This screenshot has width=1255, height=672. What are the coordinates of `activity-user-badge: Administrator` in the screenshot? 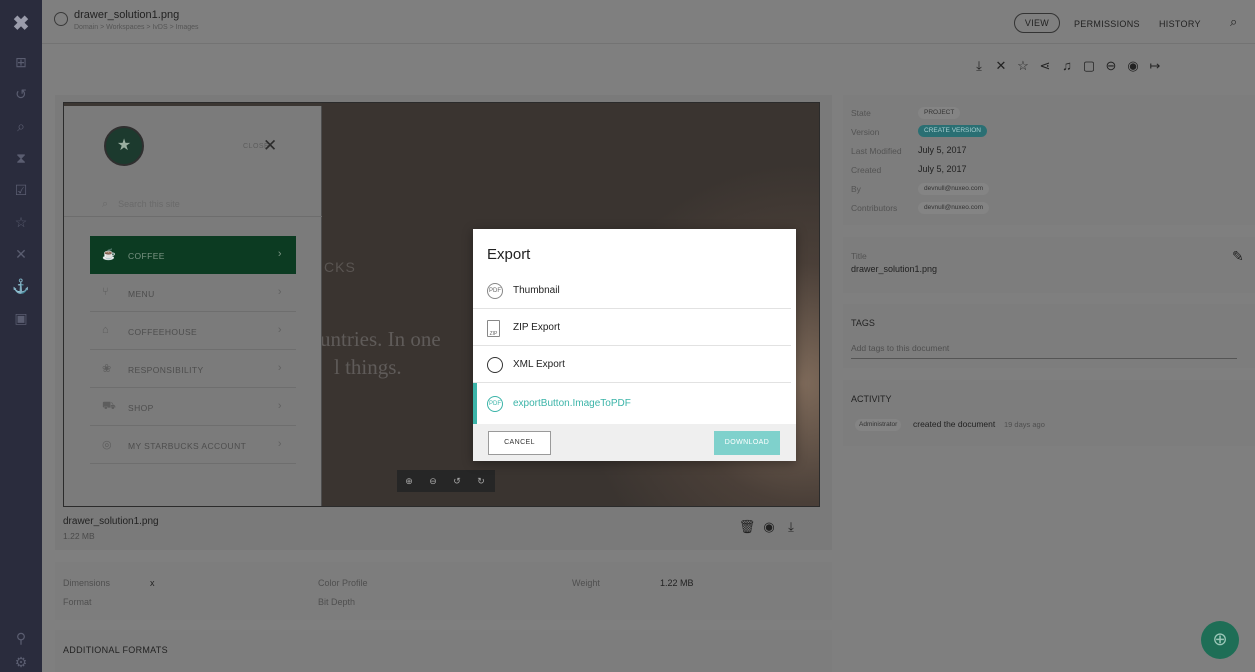 It's located at (878, 425).